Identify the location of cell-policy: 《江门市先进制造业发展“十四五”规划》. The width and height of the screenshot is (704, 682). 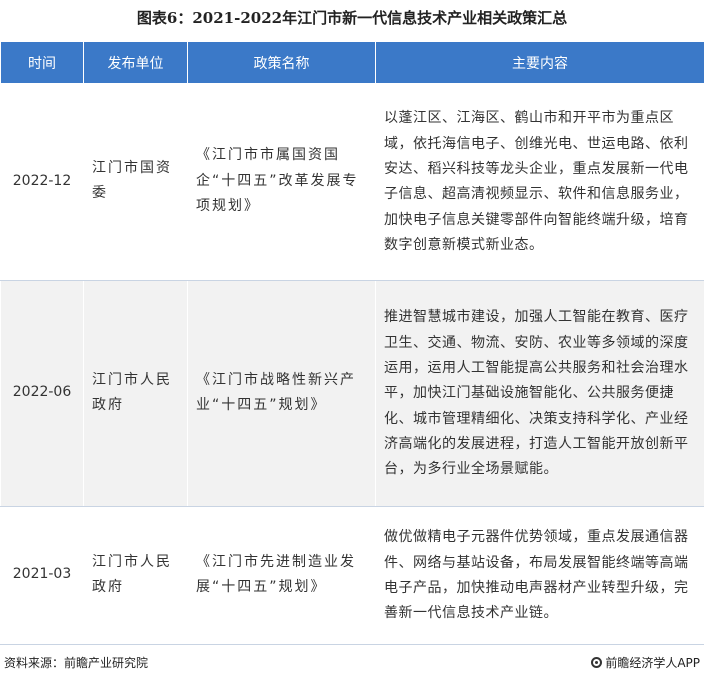
(281, 575).